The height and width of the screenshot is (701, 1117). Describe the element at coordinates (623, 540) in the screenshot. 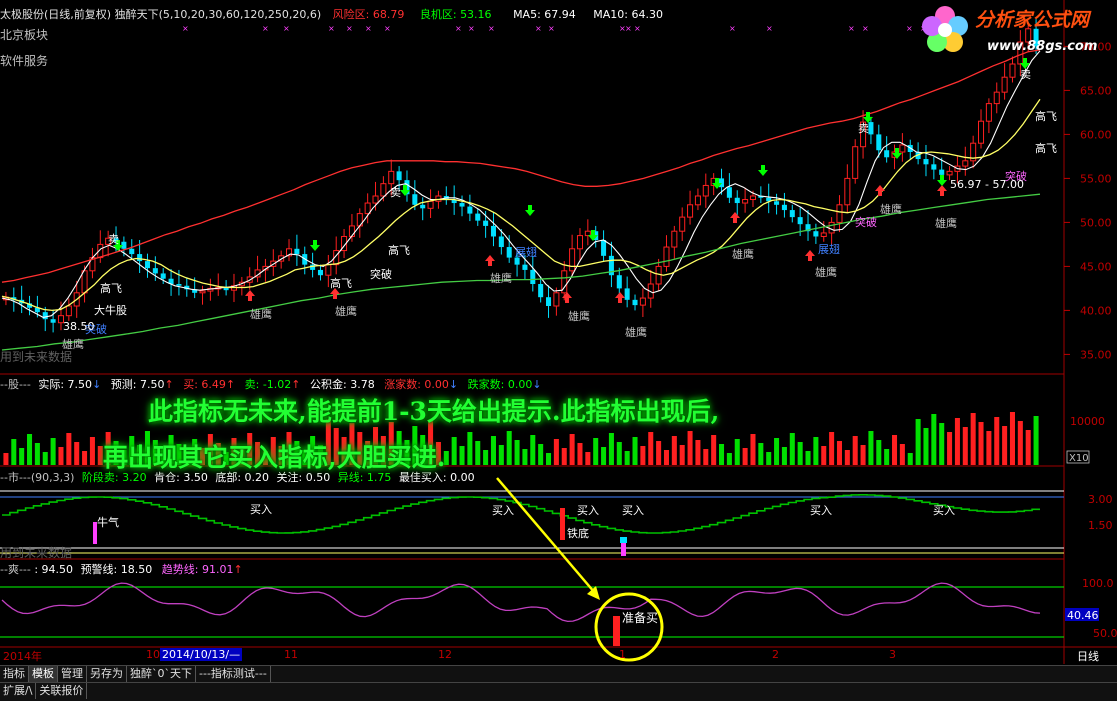

I see `signal-bar-top` at that location.